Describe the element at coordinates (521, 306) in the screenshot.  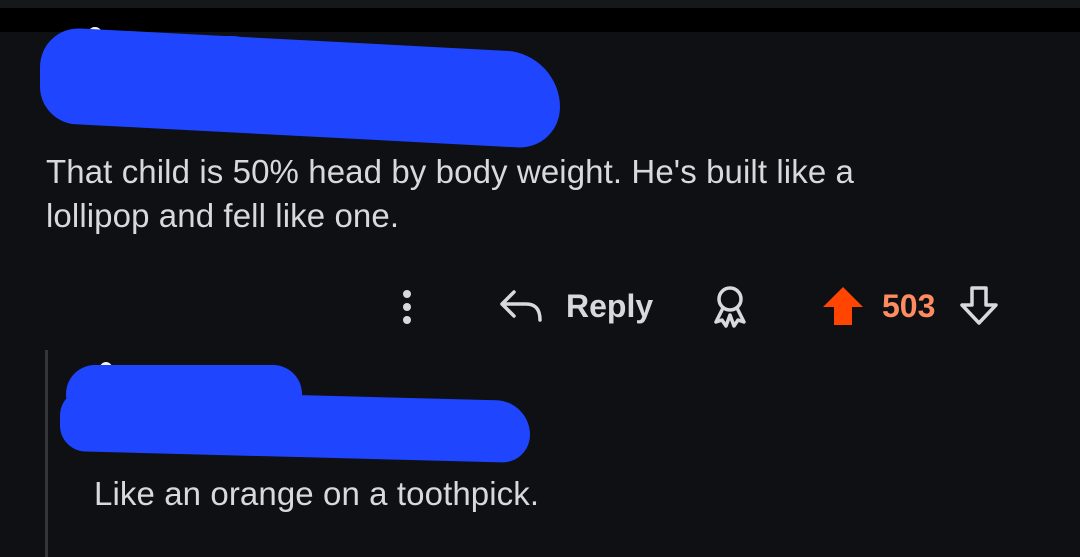
I see `reply-arrow-icon` at that location.